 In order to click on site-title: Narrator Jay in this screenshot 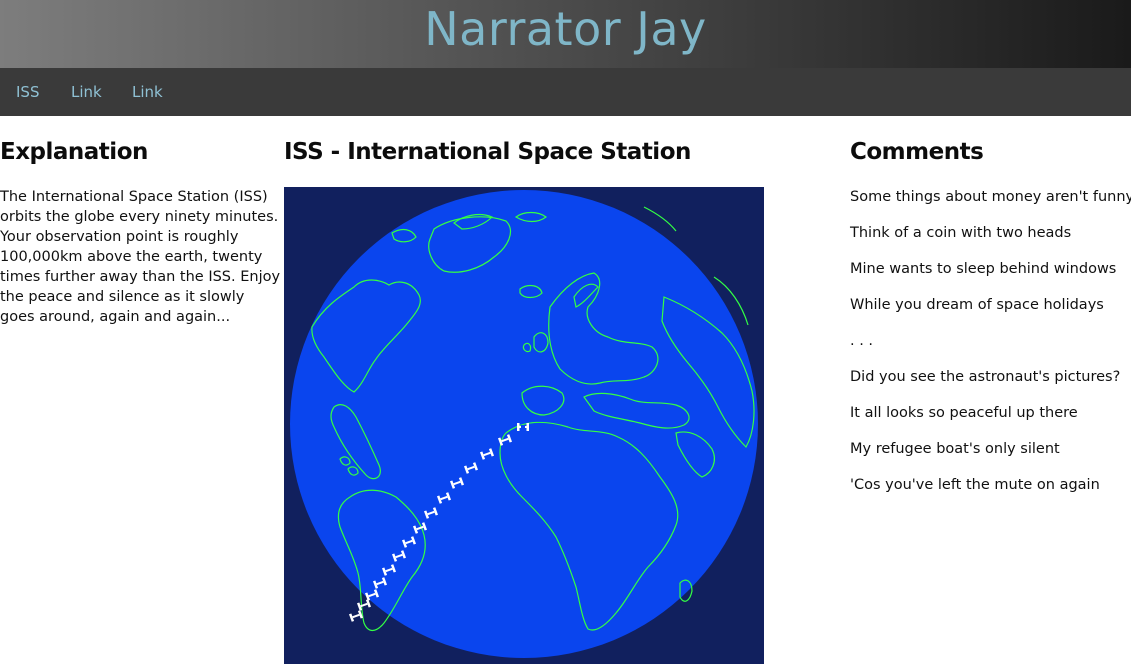, I will do `click(565, 29)`.